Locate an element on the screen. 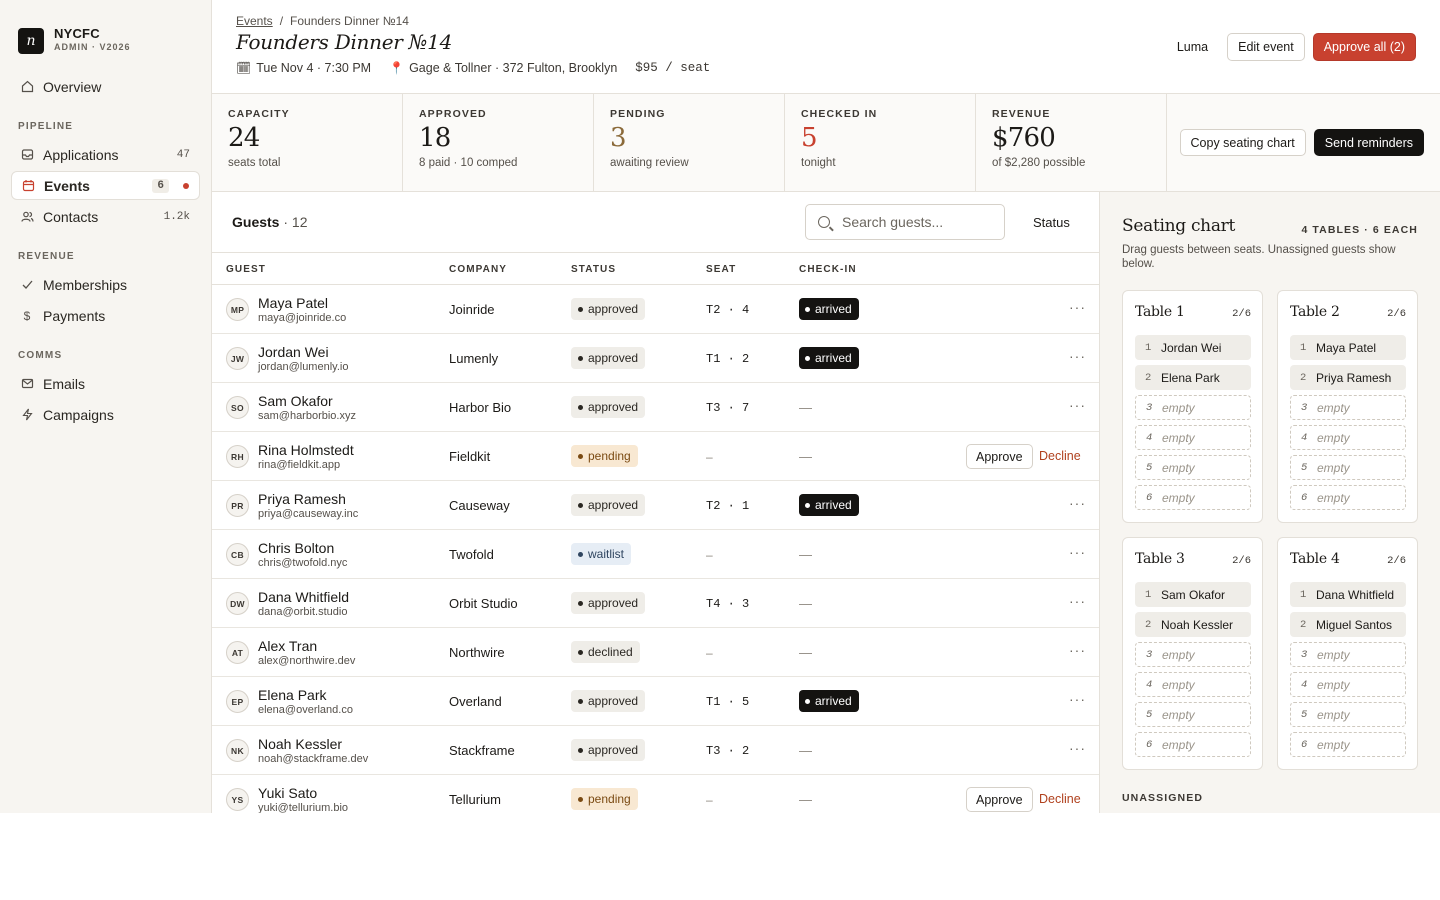  luma-button: Luma is located at coordinates (1192, 47).